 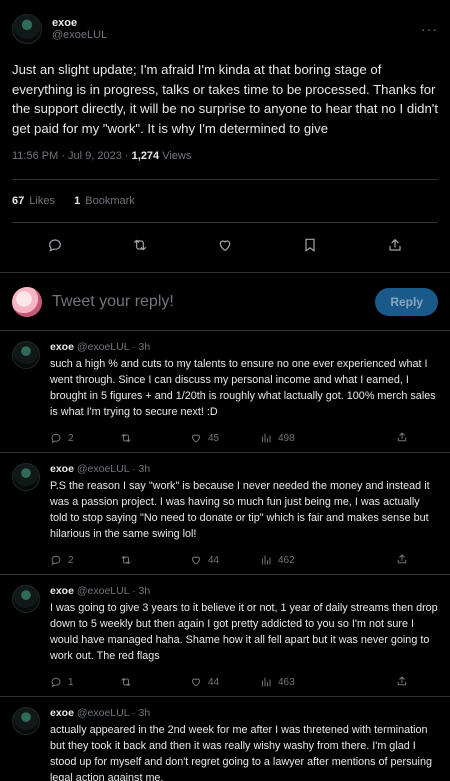 What do you see at coordinates (113, 302) in the screenshot?
I see `reply-input: Tweet your reply!` at bounding box center [113, 302].